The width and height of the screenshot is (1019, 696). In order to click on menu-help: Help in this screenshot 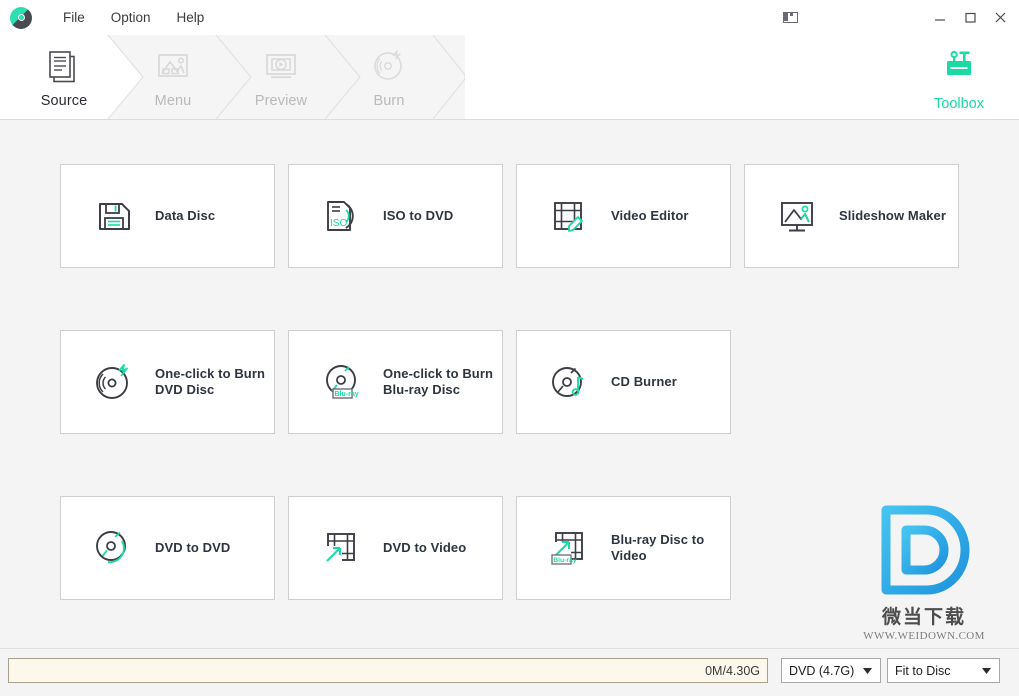, I will do `click(191, 18)`.